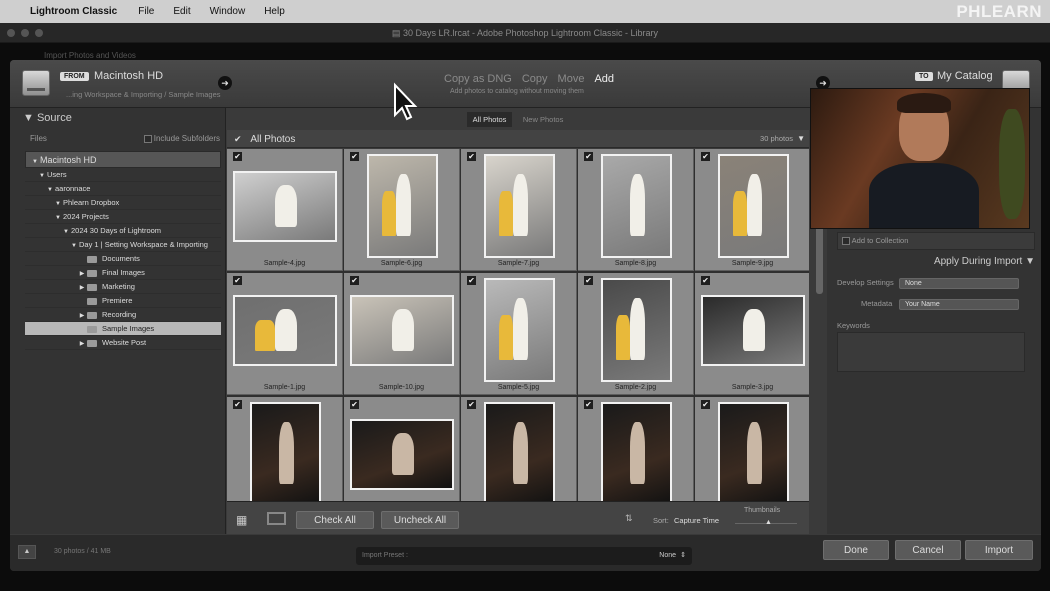 The width and height of the screenshot is (1050, 591). I want to click on folder-tree-item: ▶ Marketing, so click(123, 287).